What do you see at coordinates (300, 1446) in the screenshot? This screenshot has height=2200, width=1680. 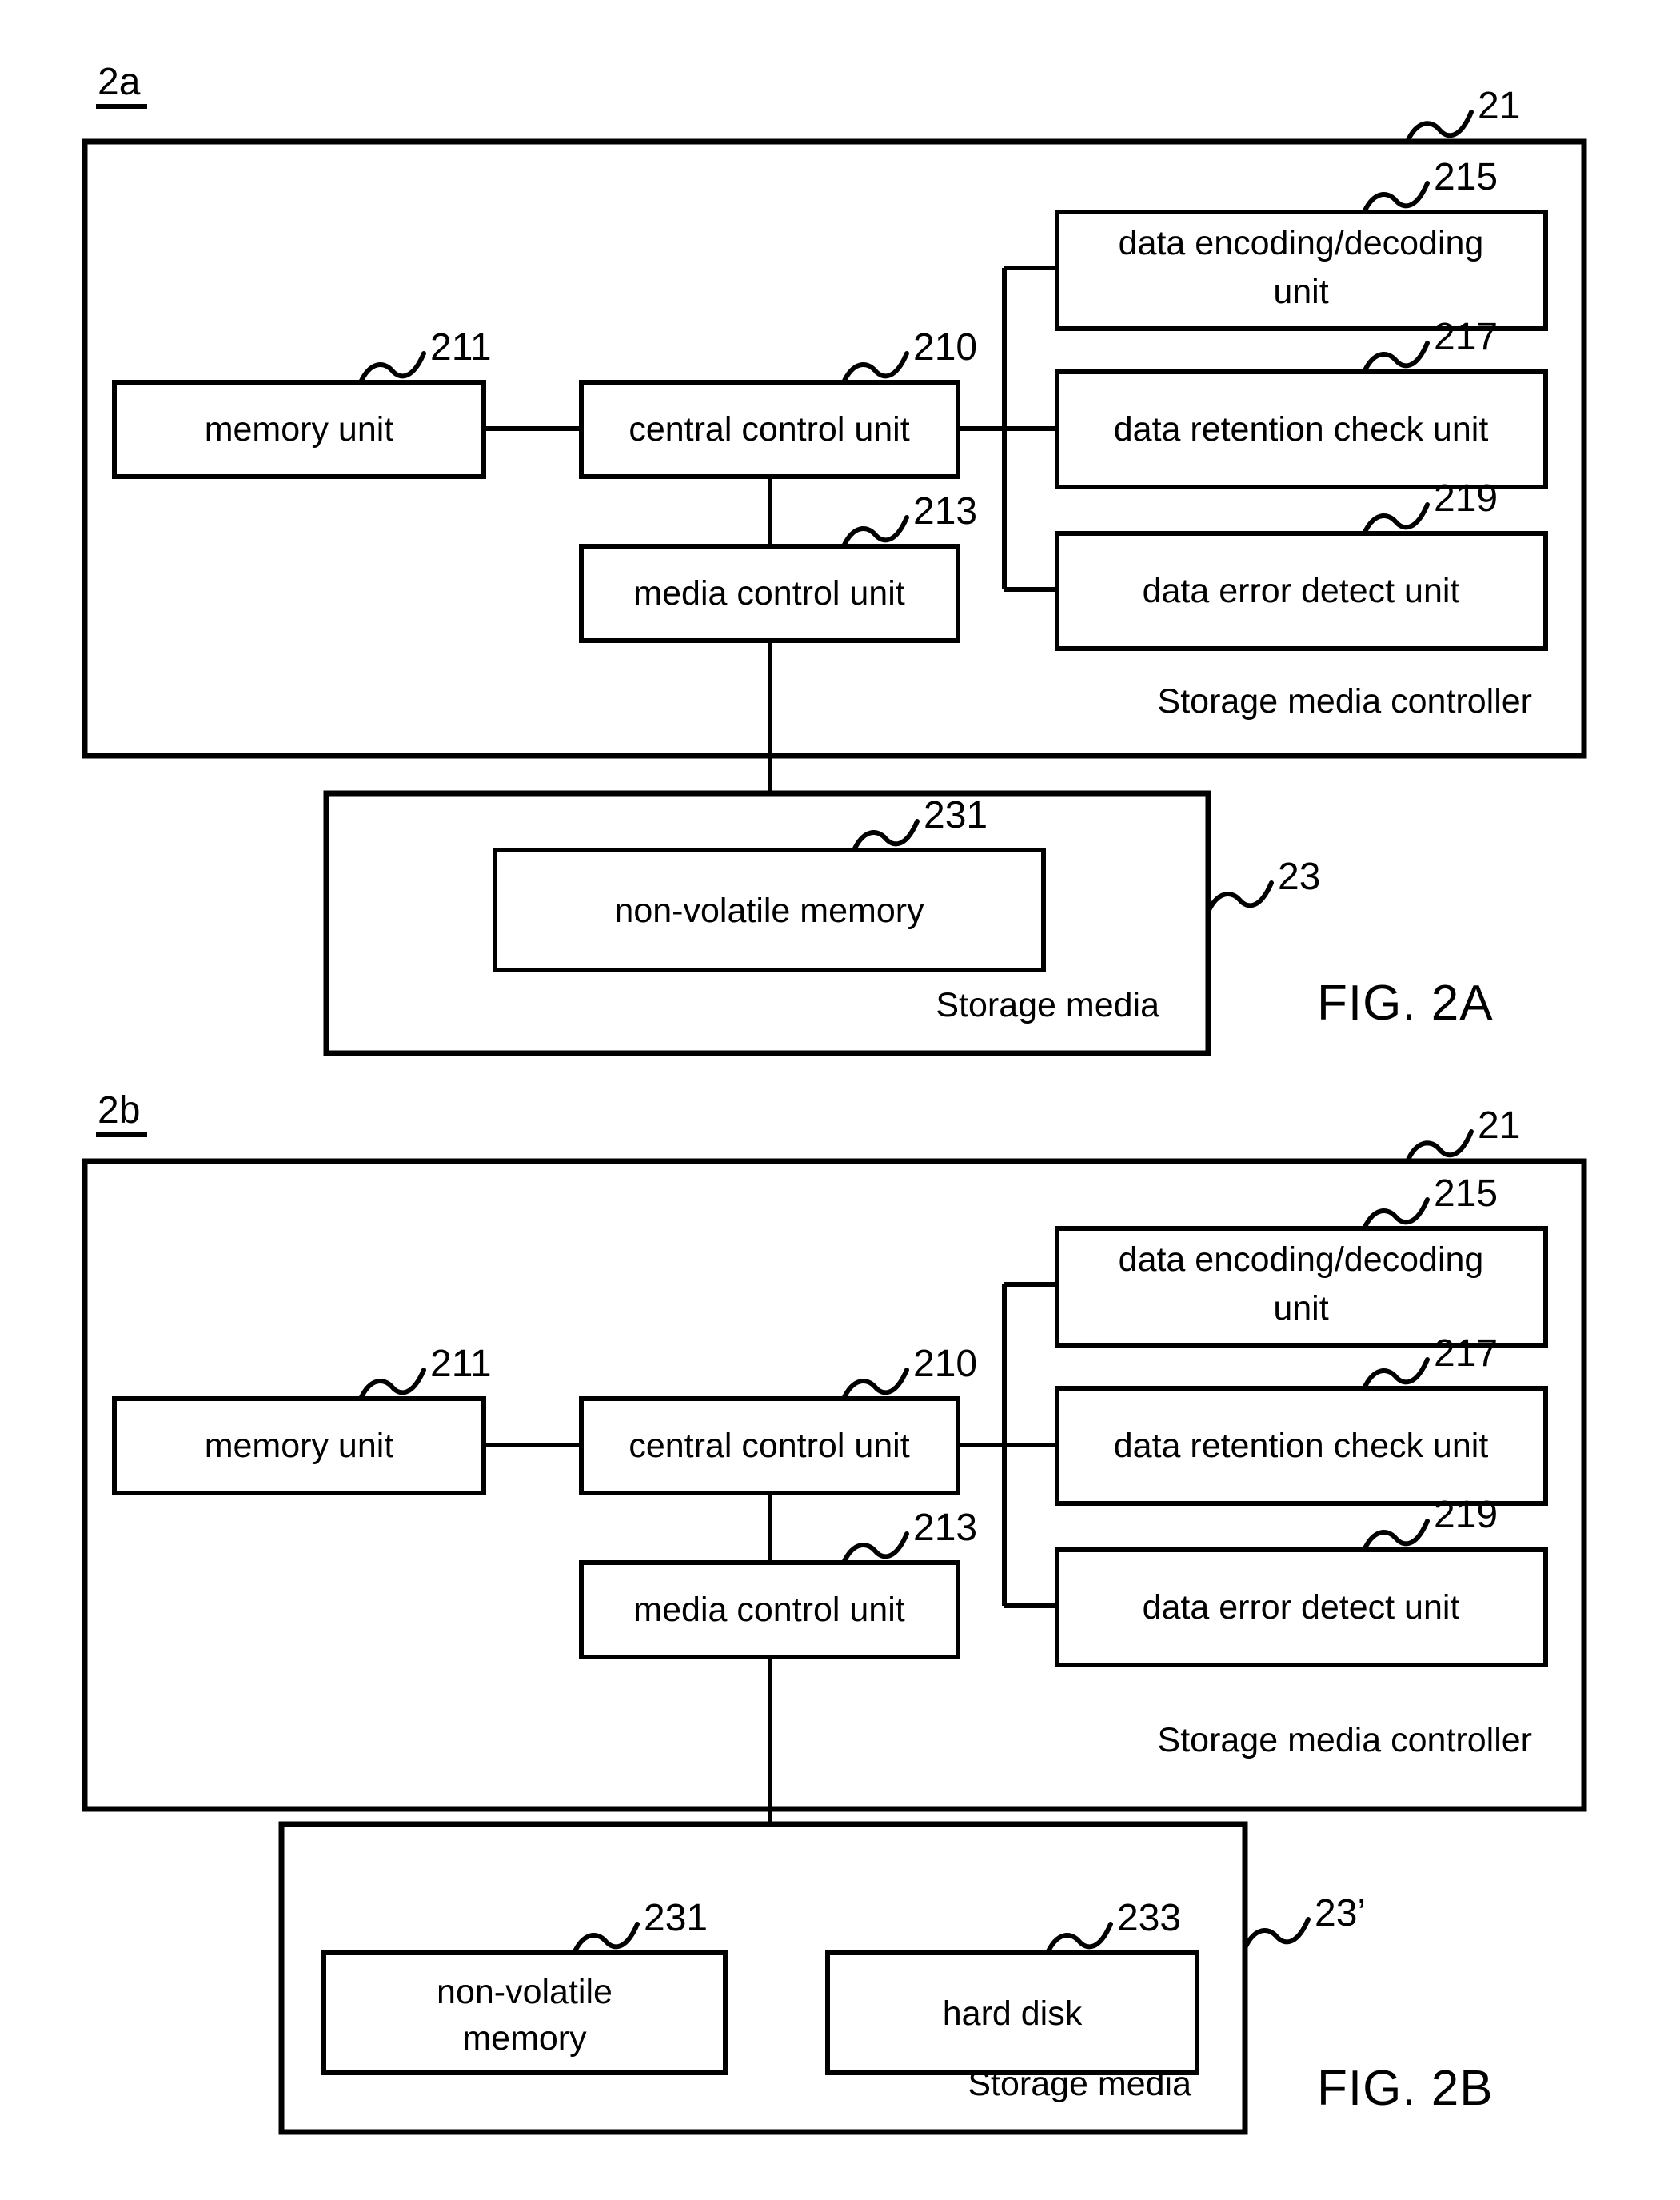 I see `block-label-memory-unit-2b: memory unit` at bounding box center [300, 1446].